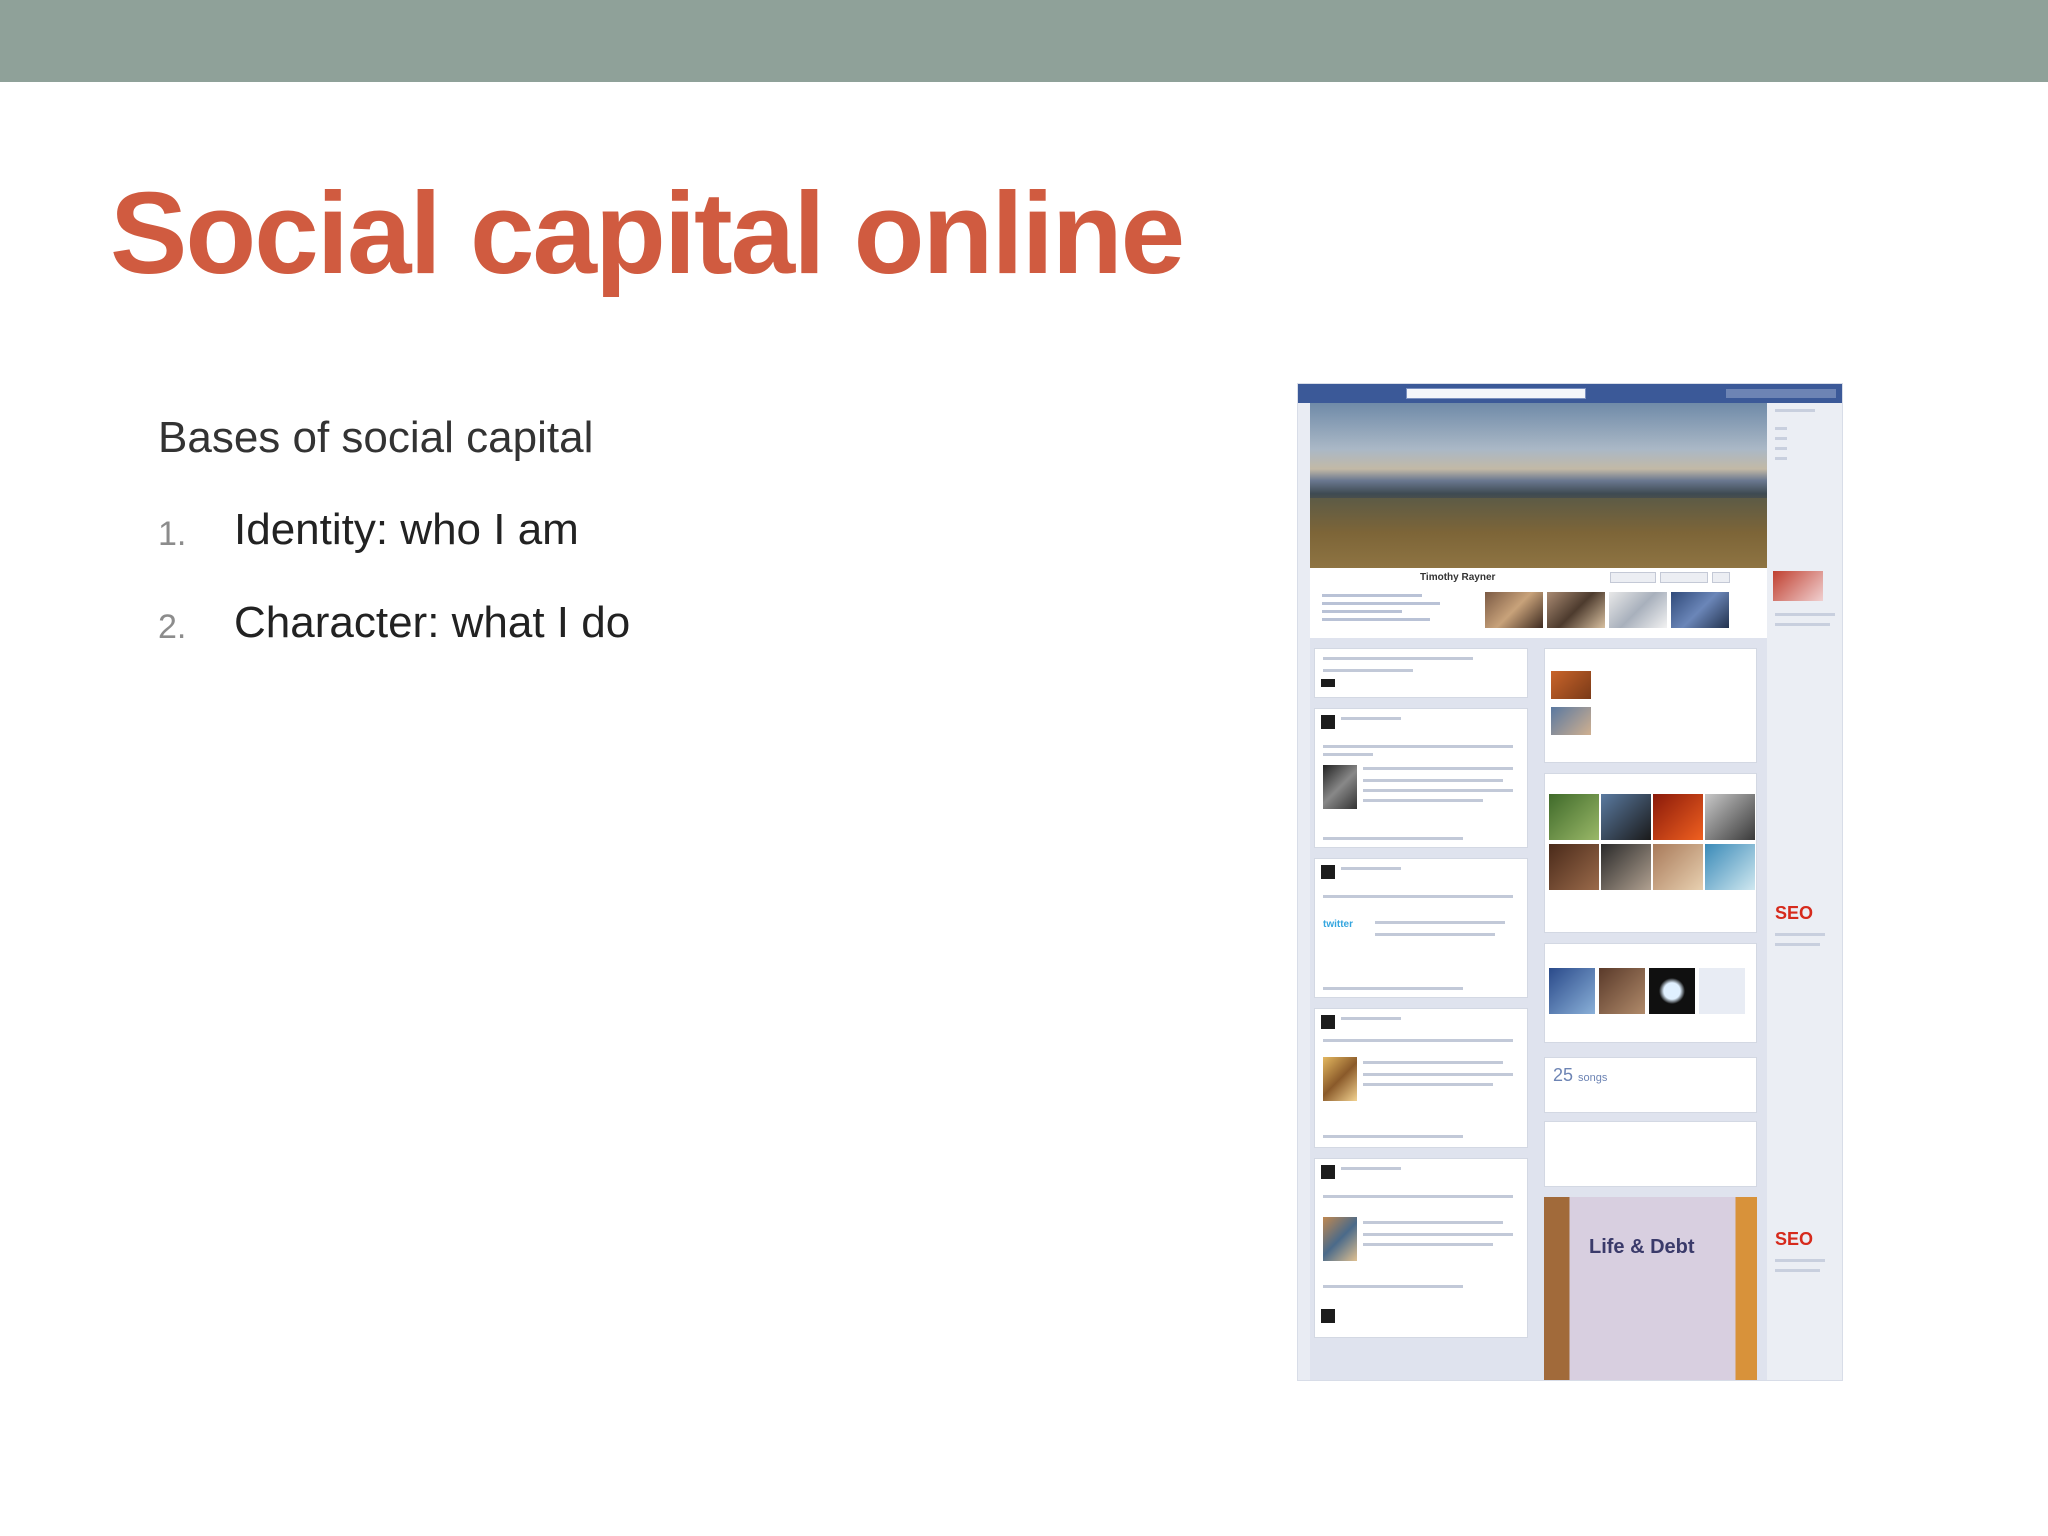 Image resolution: width=2048 pixels, height=1536 pixels. Describe the element at coordinates (1538, 485) in the screenshot. I see `cover-photo` at that location.